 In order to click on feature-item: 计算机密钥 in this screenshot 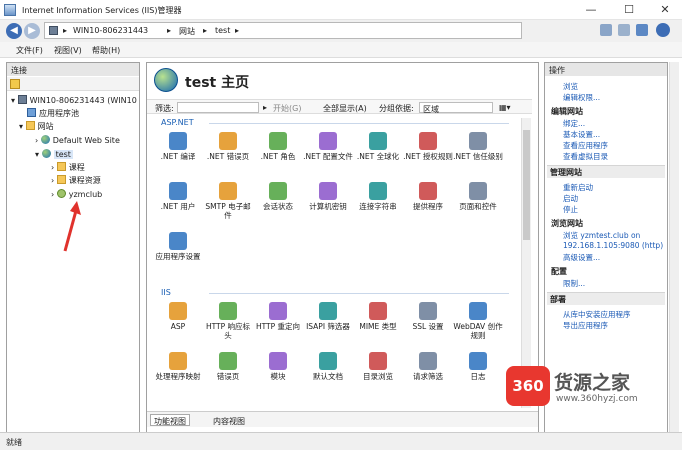, I will do `click(328, 196)`.